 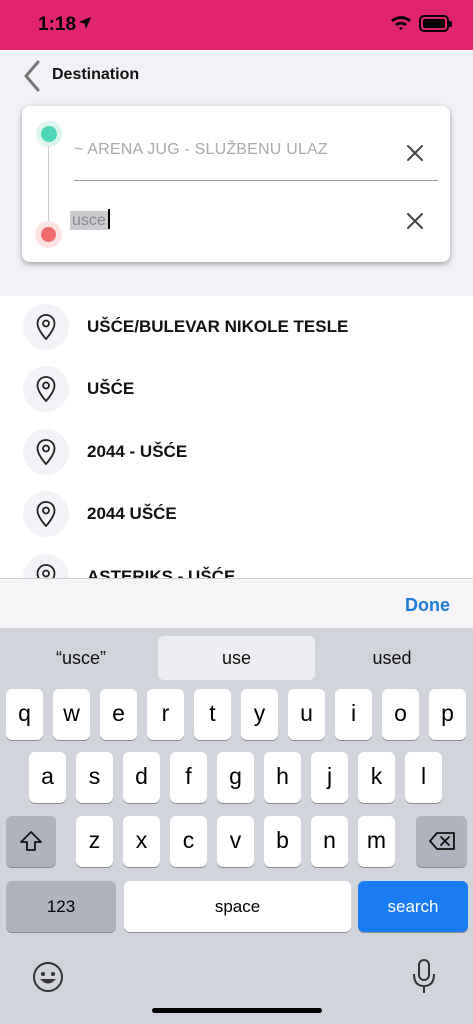 What do you see at coordinates (236, 658) in the screenshot?
I see `suggestion-use: use` at bounding box center [236, 658].